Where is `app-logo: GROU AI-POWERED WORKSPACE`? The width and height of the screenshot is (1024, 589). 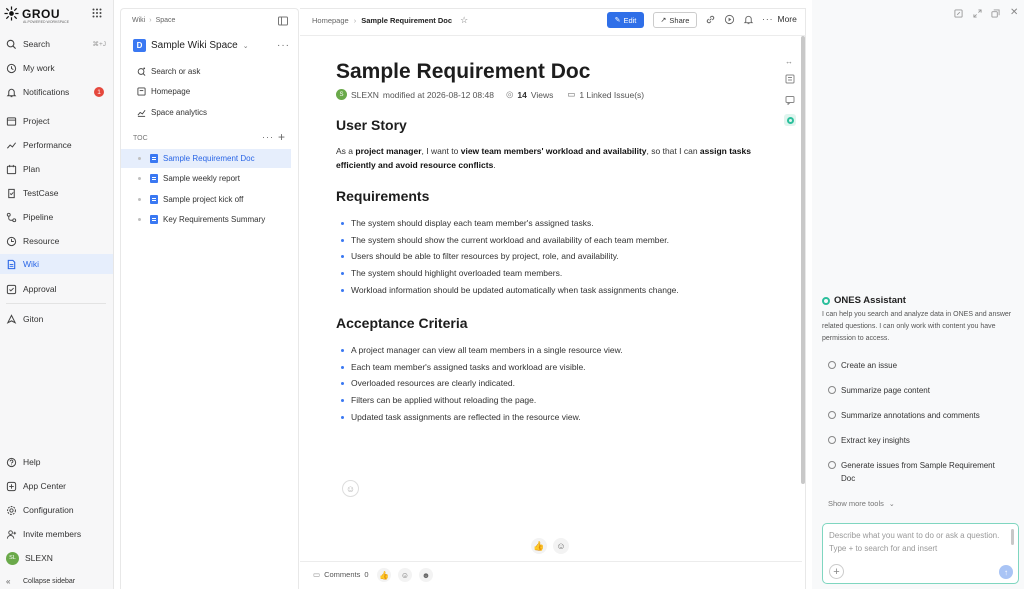 app-logo: GROU AI-POWERED WORKSPACE is located at coordinates (36, 15).